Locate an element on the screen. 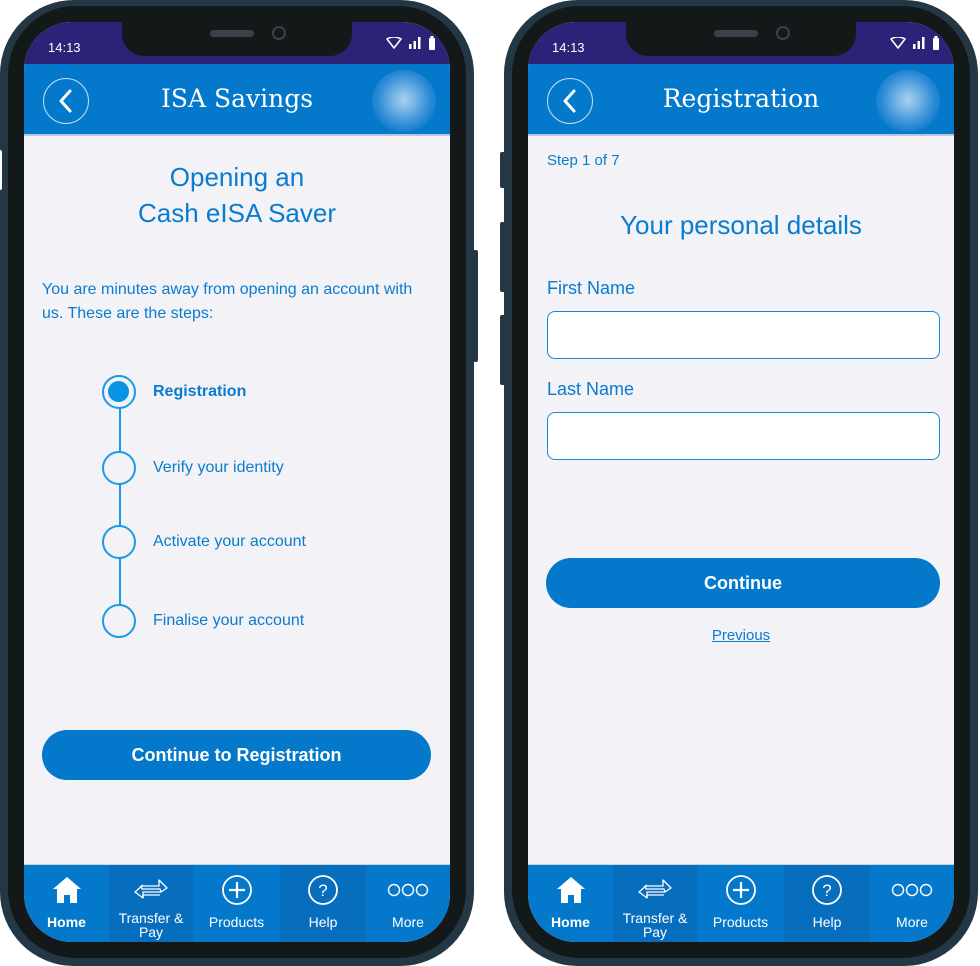 This screenshot has width=980, height=966. first-name-input is located at coordinates (743, 335).